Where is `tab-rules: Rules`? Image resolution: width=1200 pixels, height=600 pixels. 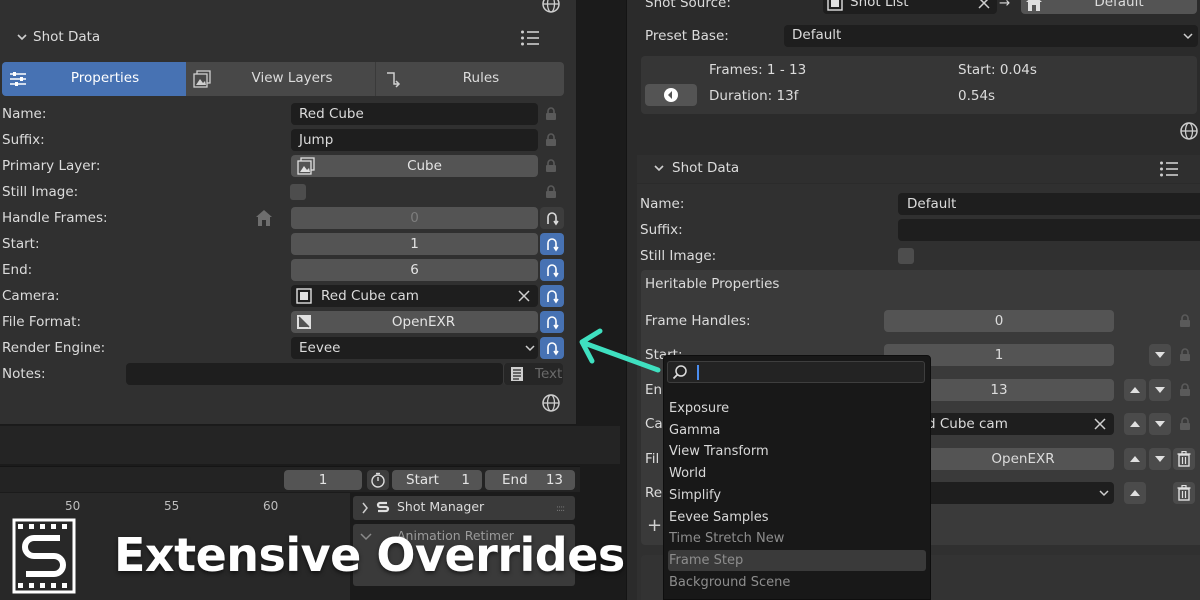
tab-rules: Rules is located at coordinates (469, 79).